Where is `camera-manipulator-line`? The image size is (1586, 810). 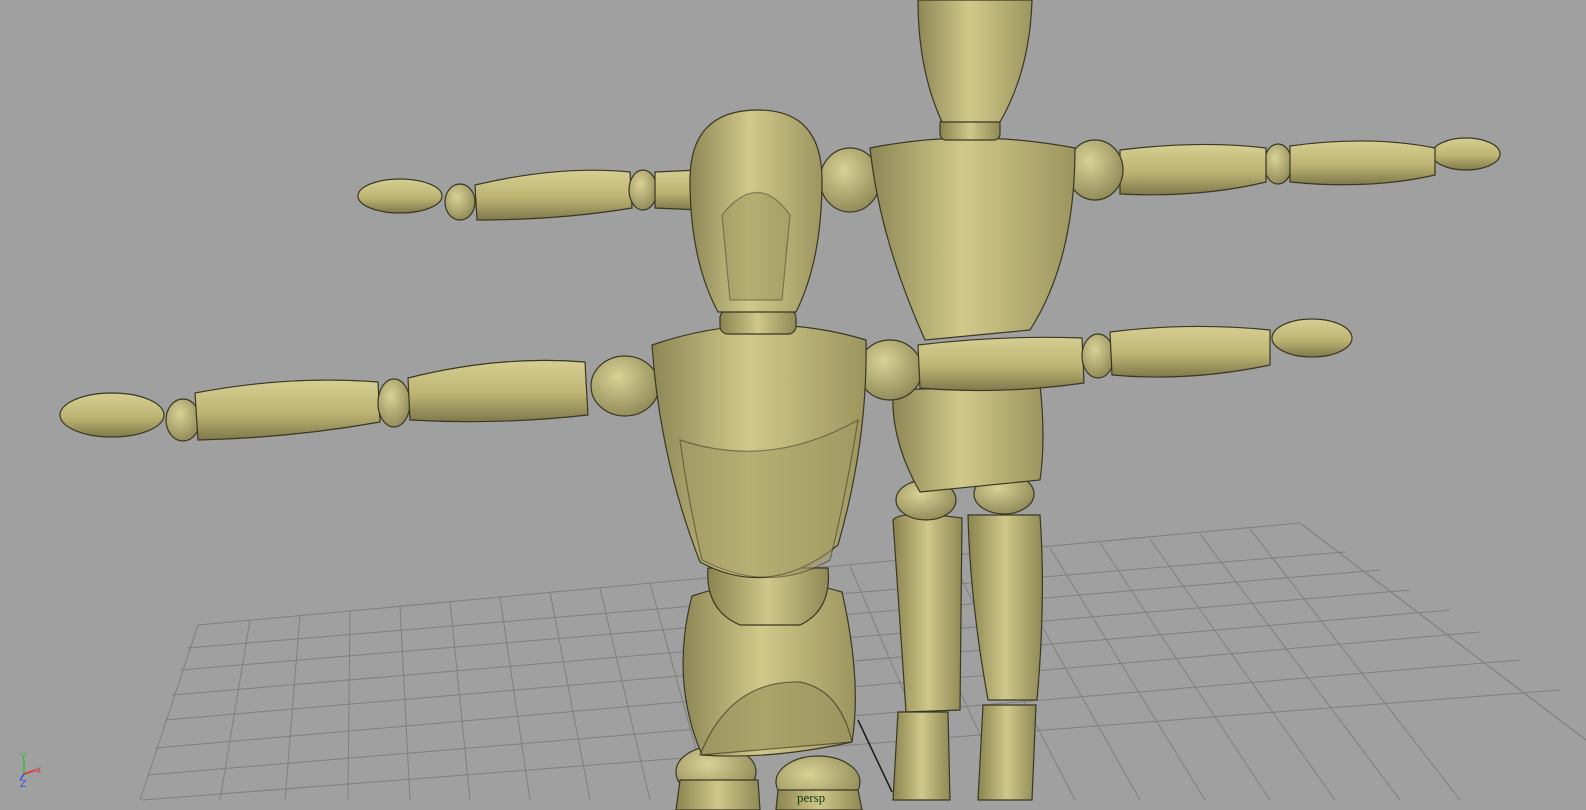 camera-manipulator-line is located at coordinates (875, 756).